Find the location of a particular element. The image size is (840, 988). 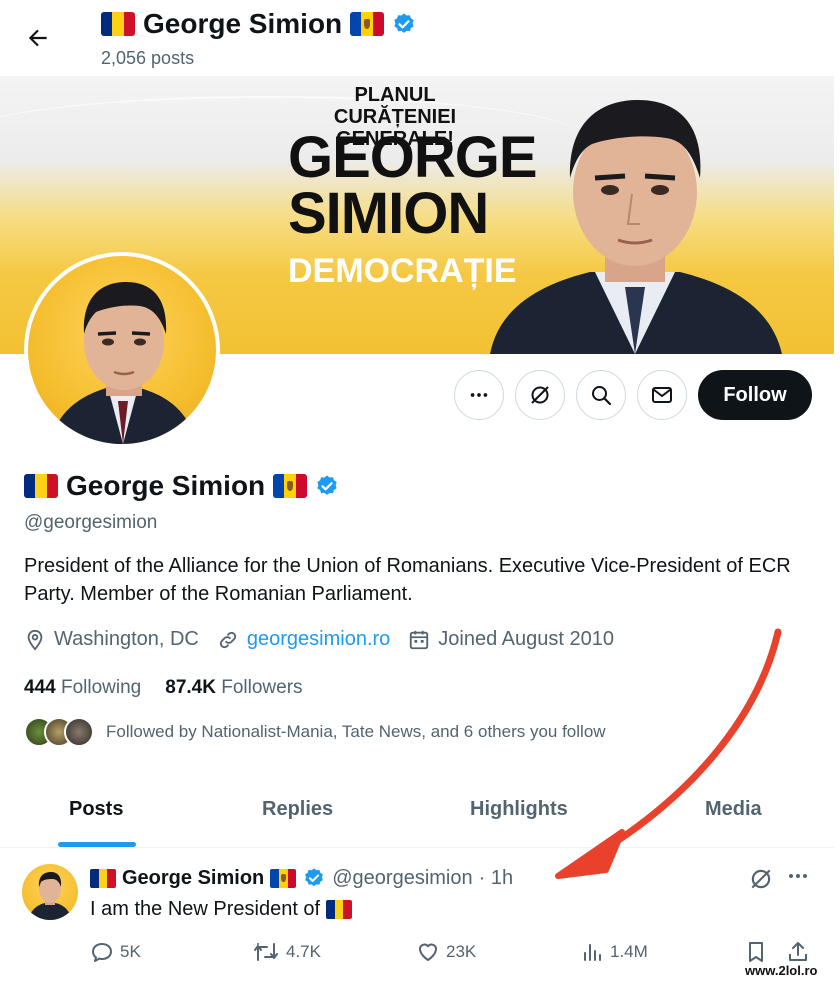

profile-avatar is located at coordinates (122, 350).